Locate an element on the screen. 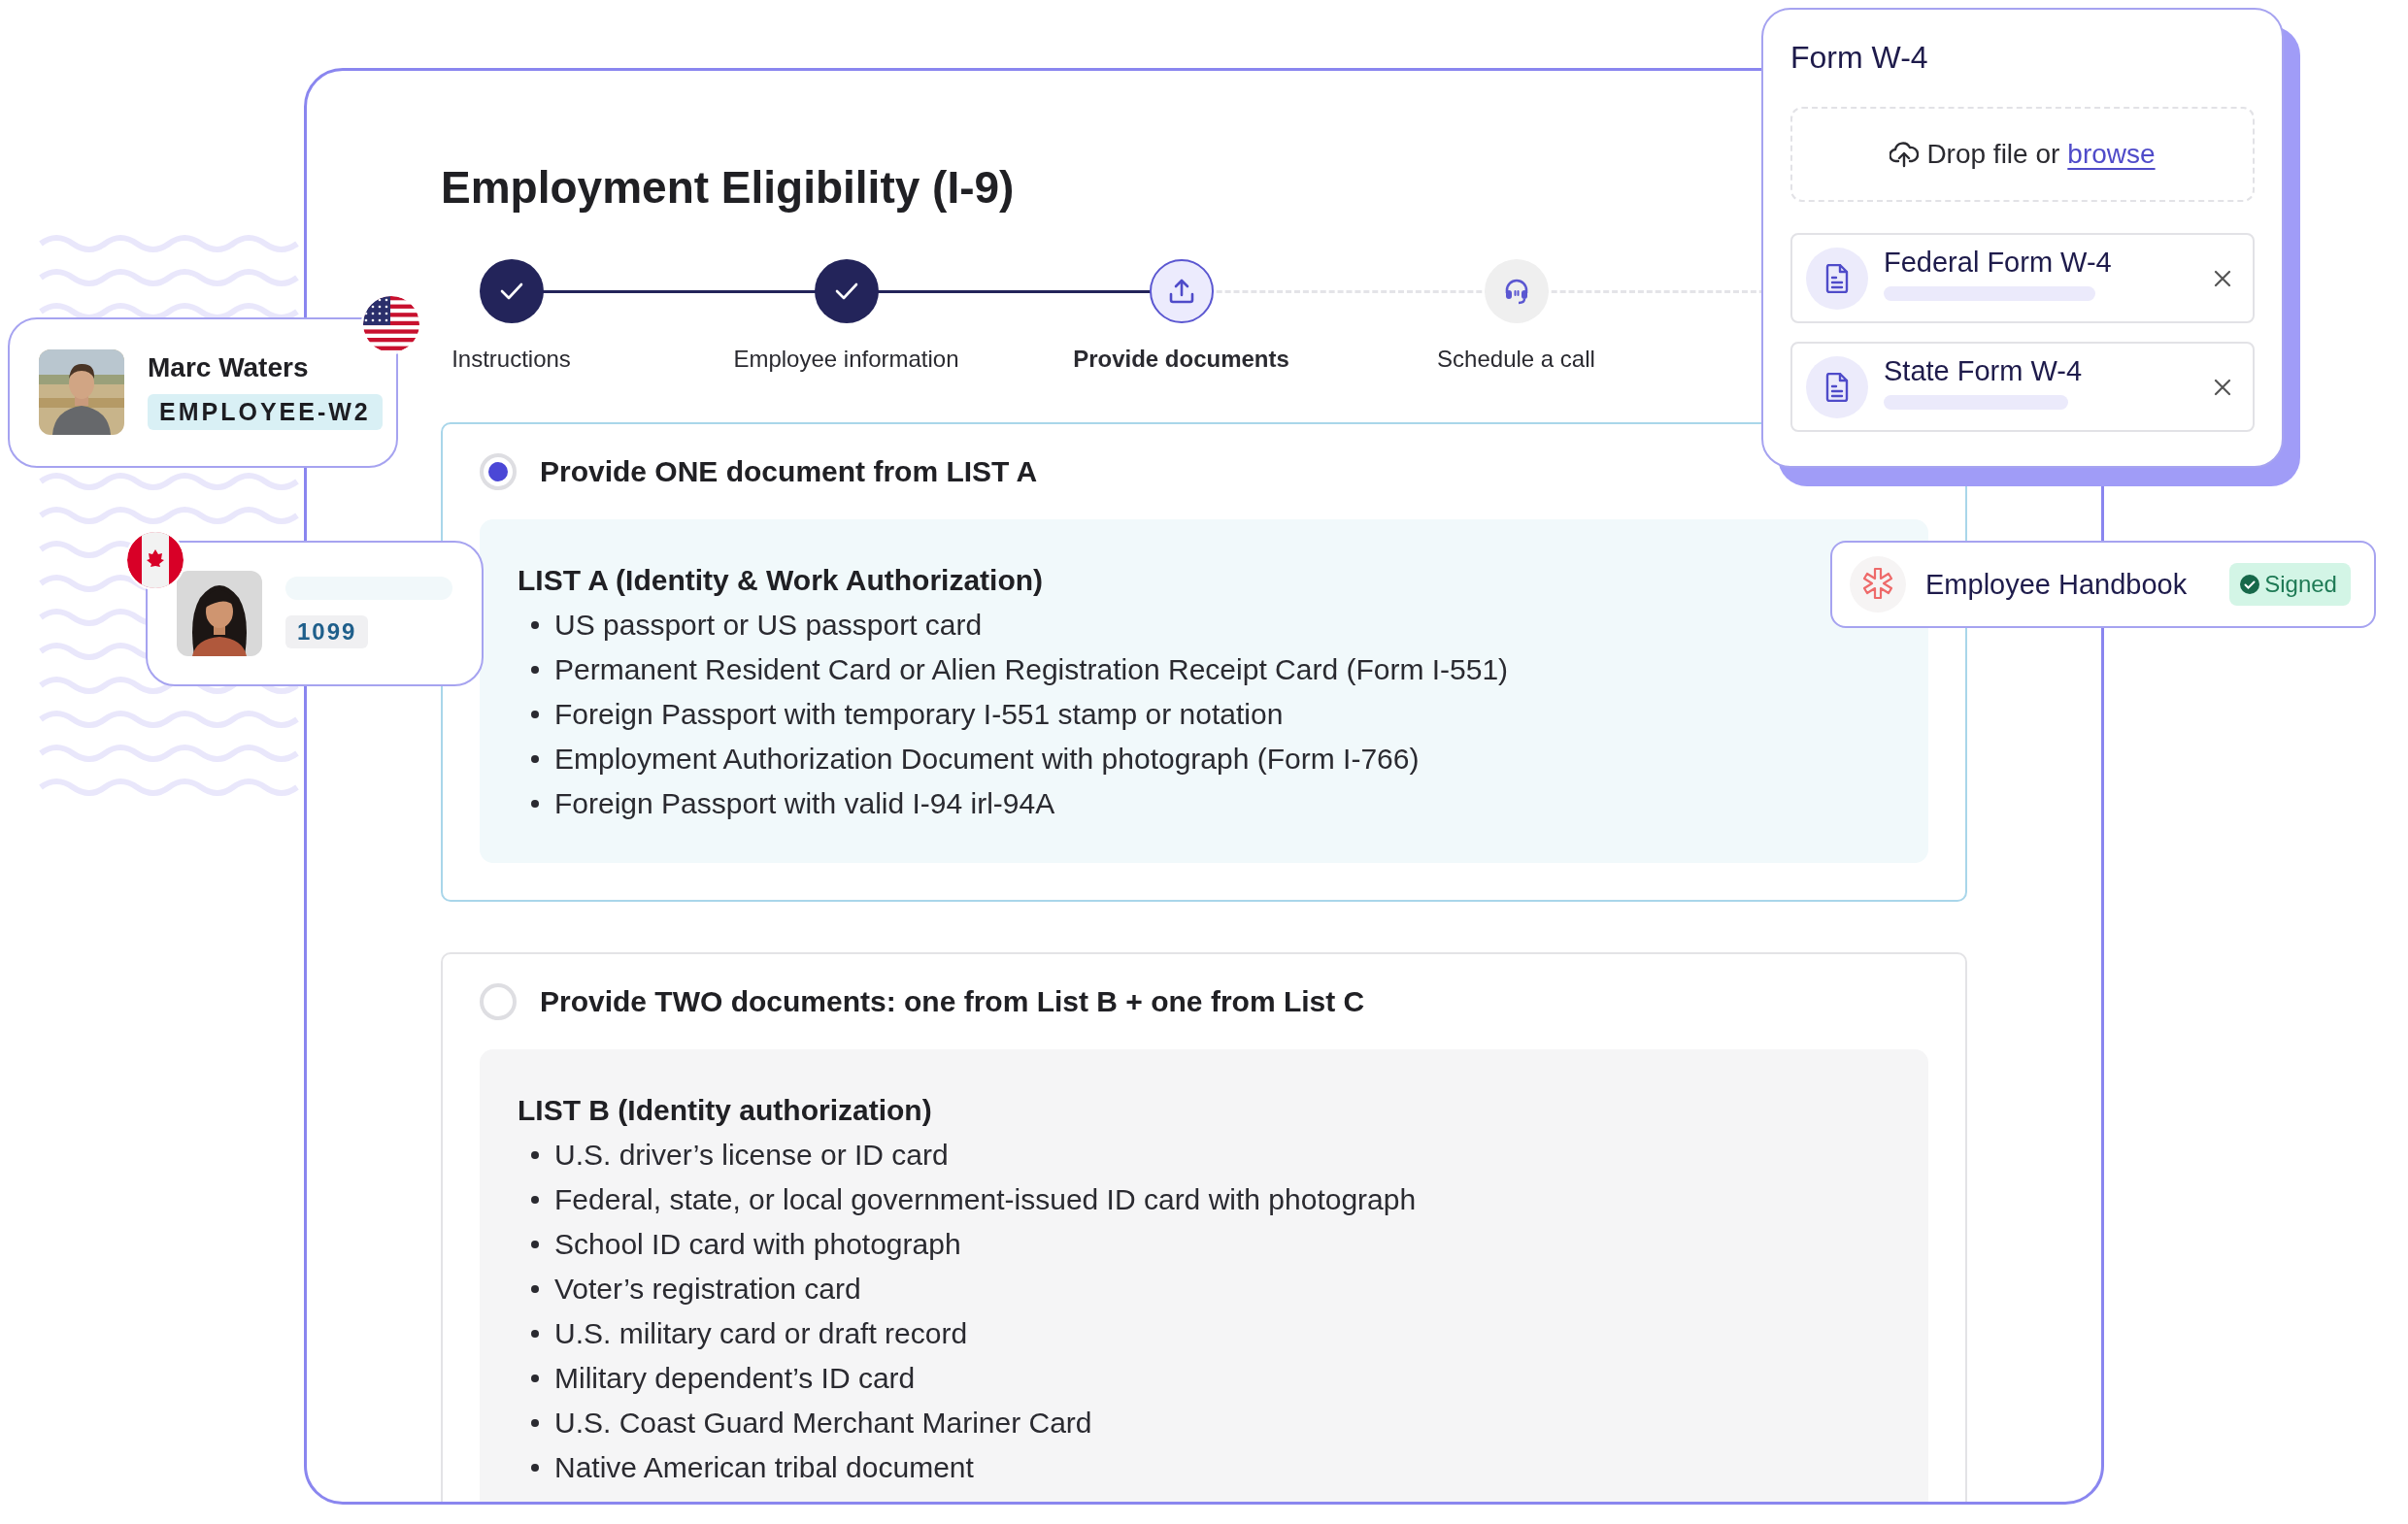 This screenshot has width=2408, height=1524. document-title: Employee Handbook is located at coordinates (2056, 584).